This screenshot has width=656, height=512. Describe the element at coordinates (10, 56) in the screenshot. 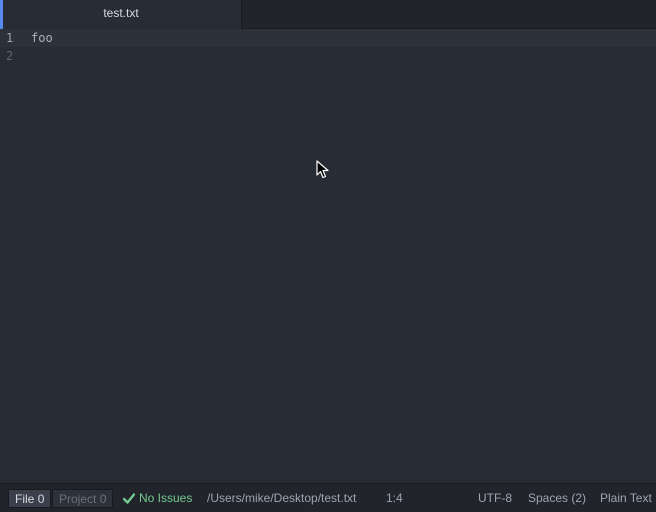

I see `line-number: 2` at that location.